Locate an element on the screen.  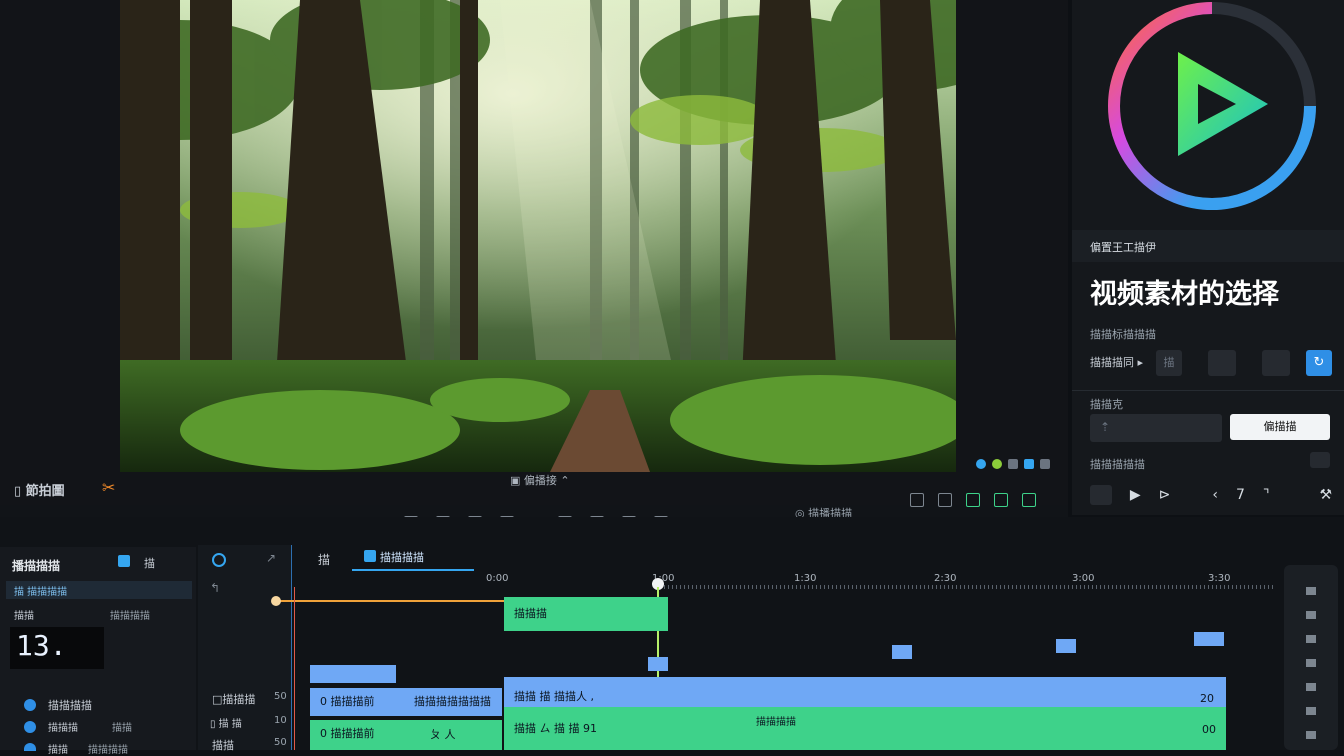
track2-clip-d: 描描描描 is located at coordinates (776, 722).